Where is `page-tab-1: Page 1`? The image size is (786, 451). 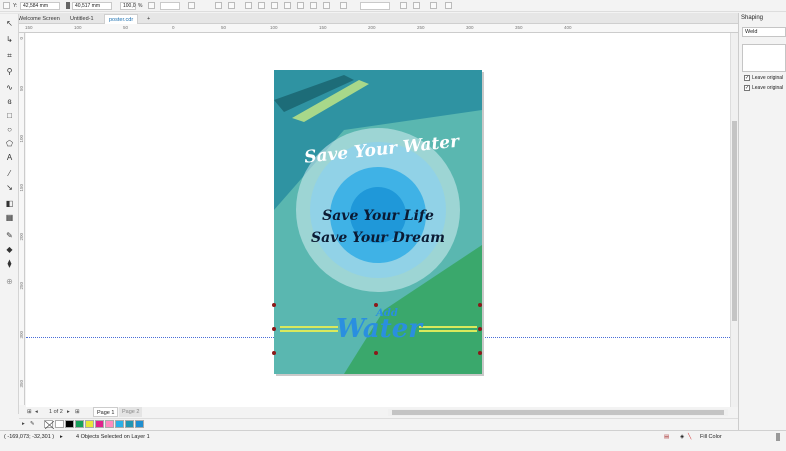 page-tab-1: Page 1 is located at coordinates (106, 412).